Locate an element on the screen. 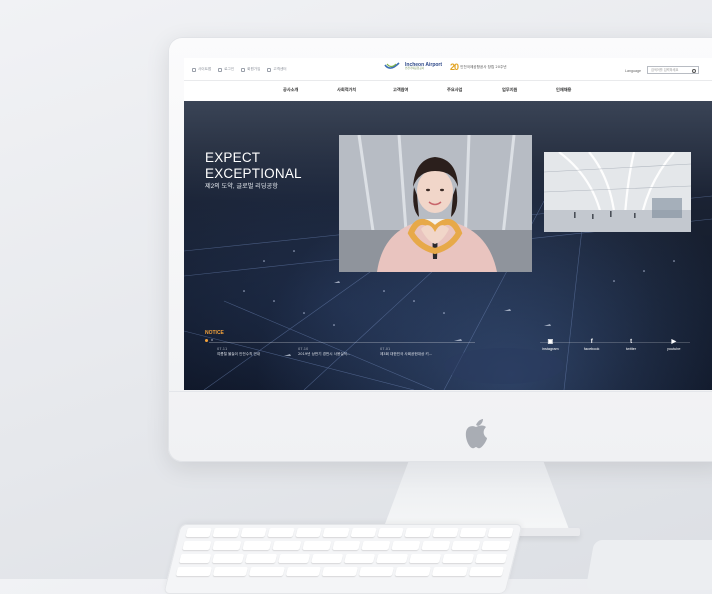 This screenshot has width=712, height=594. support-icon is located at coordinates (269, 69).